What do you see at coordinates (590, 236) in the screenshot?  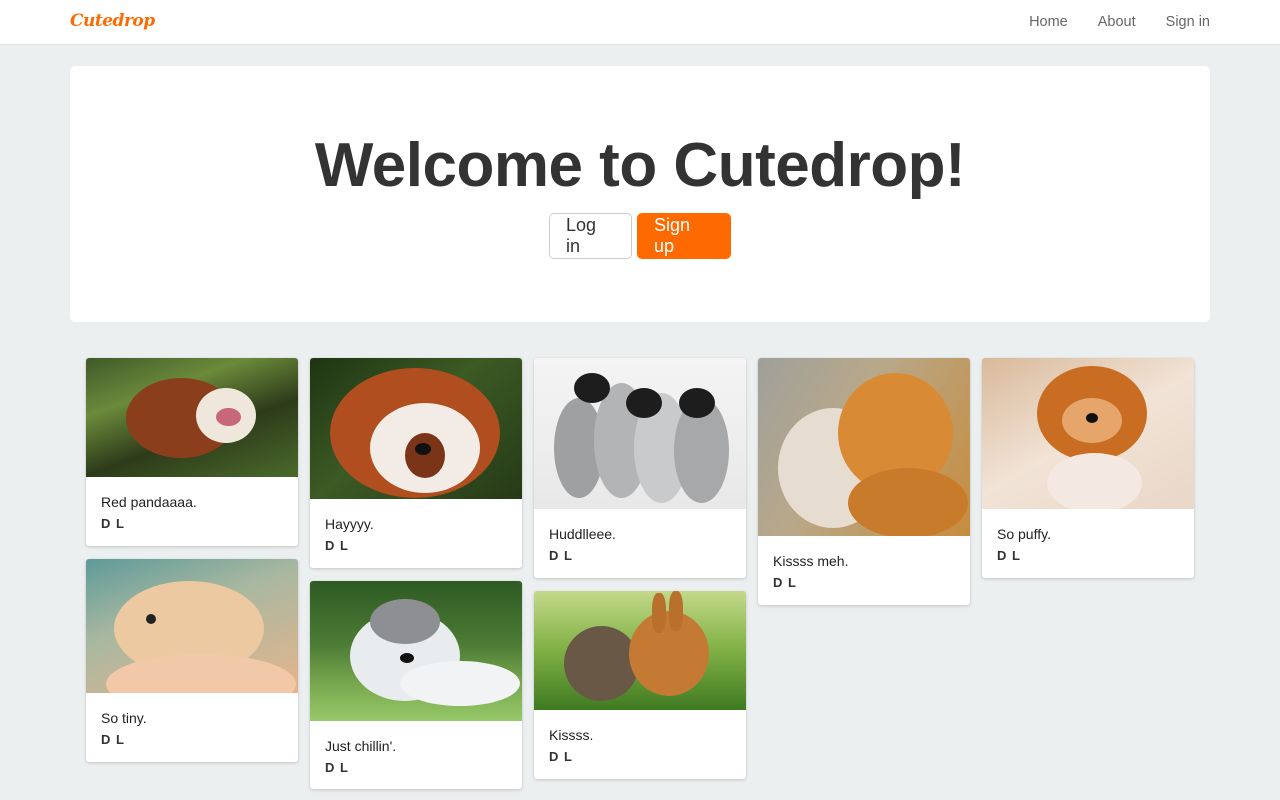 I see `login-button: Log in` at bounding box center [590, 236].